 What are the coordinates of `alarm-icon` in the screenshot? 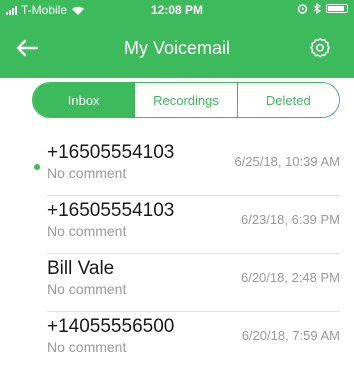 It's located at (302, 9).